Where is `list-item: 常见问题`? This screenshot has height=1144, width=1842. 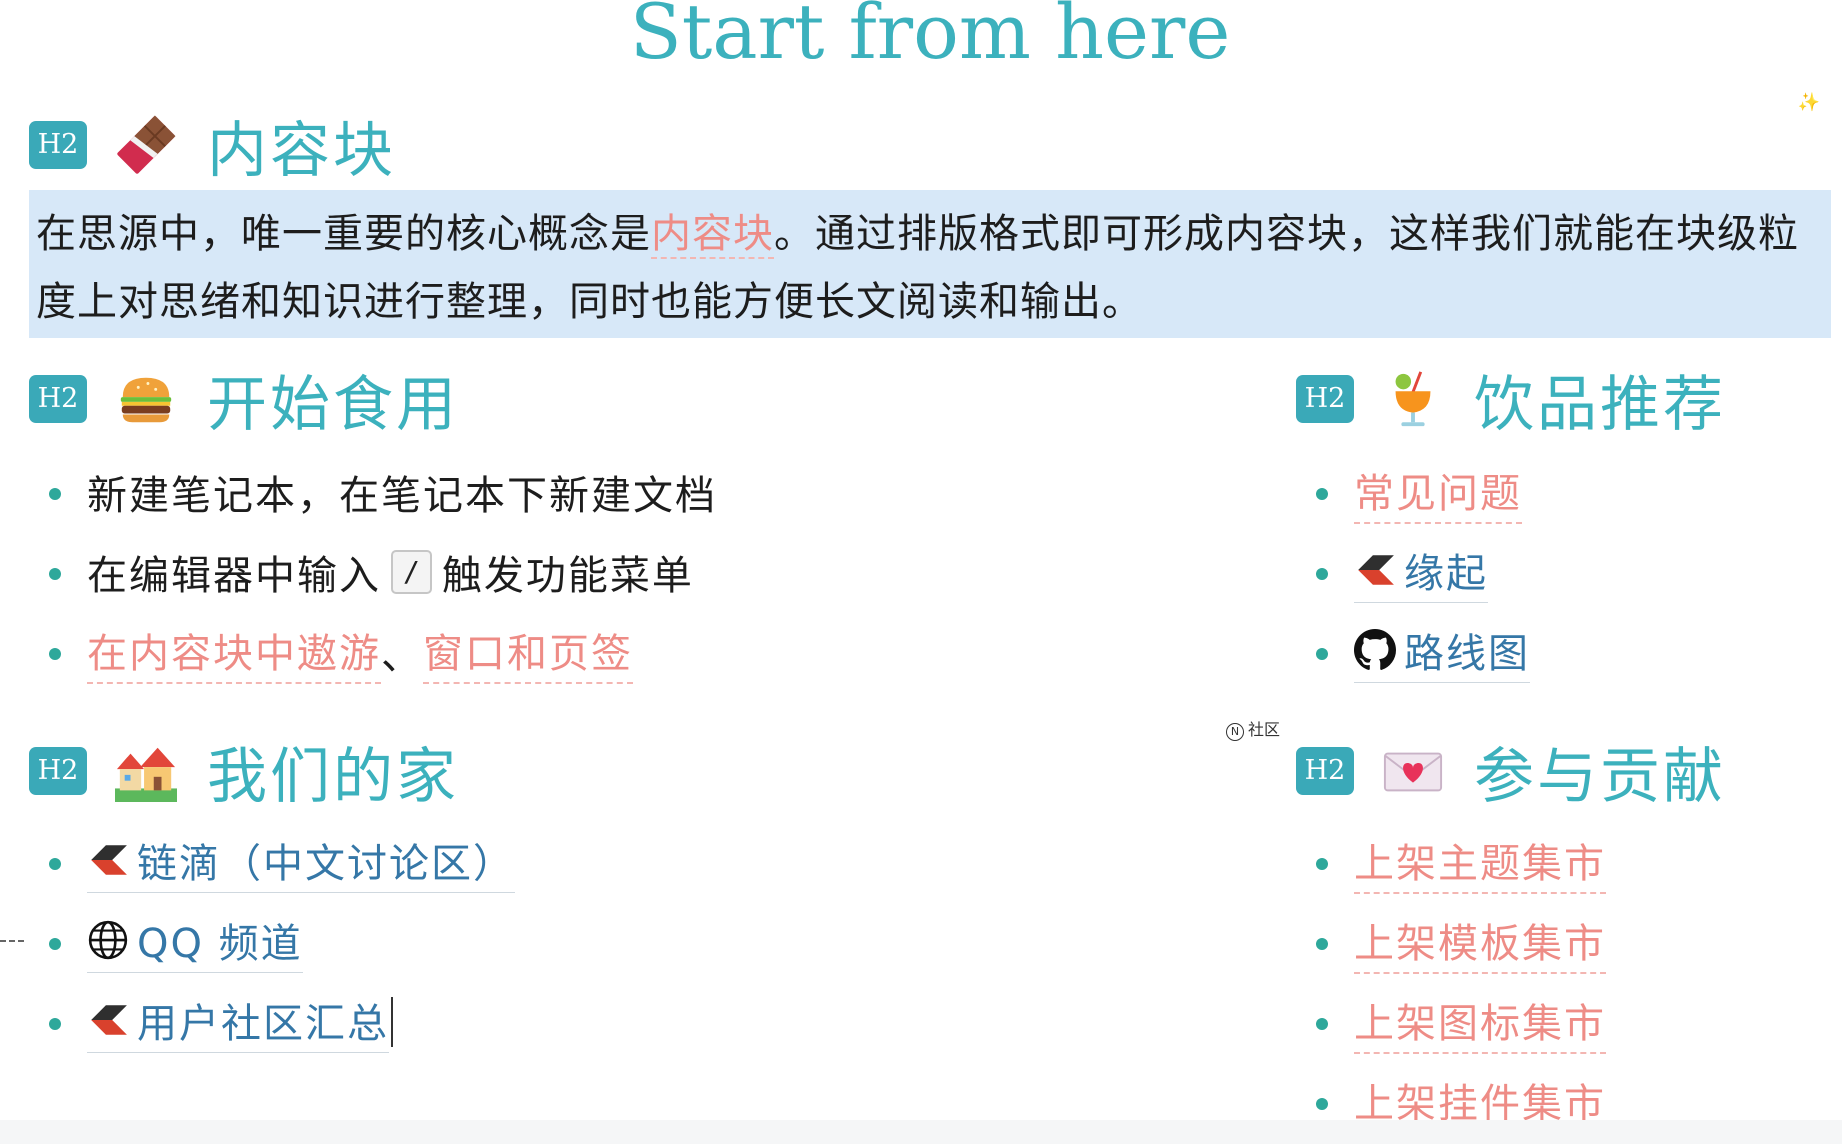 list-item: 常见问题 is located at coordinates (1413, 492).